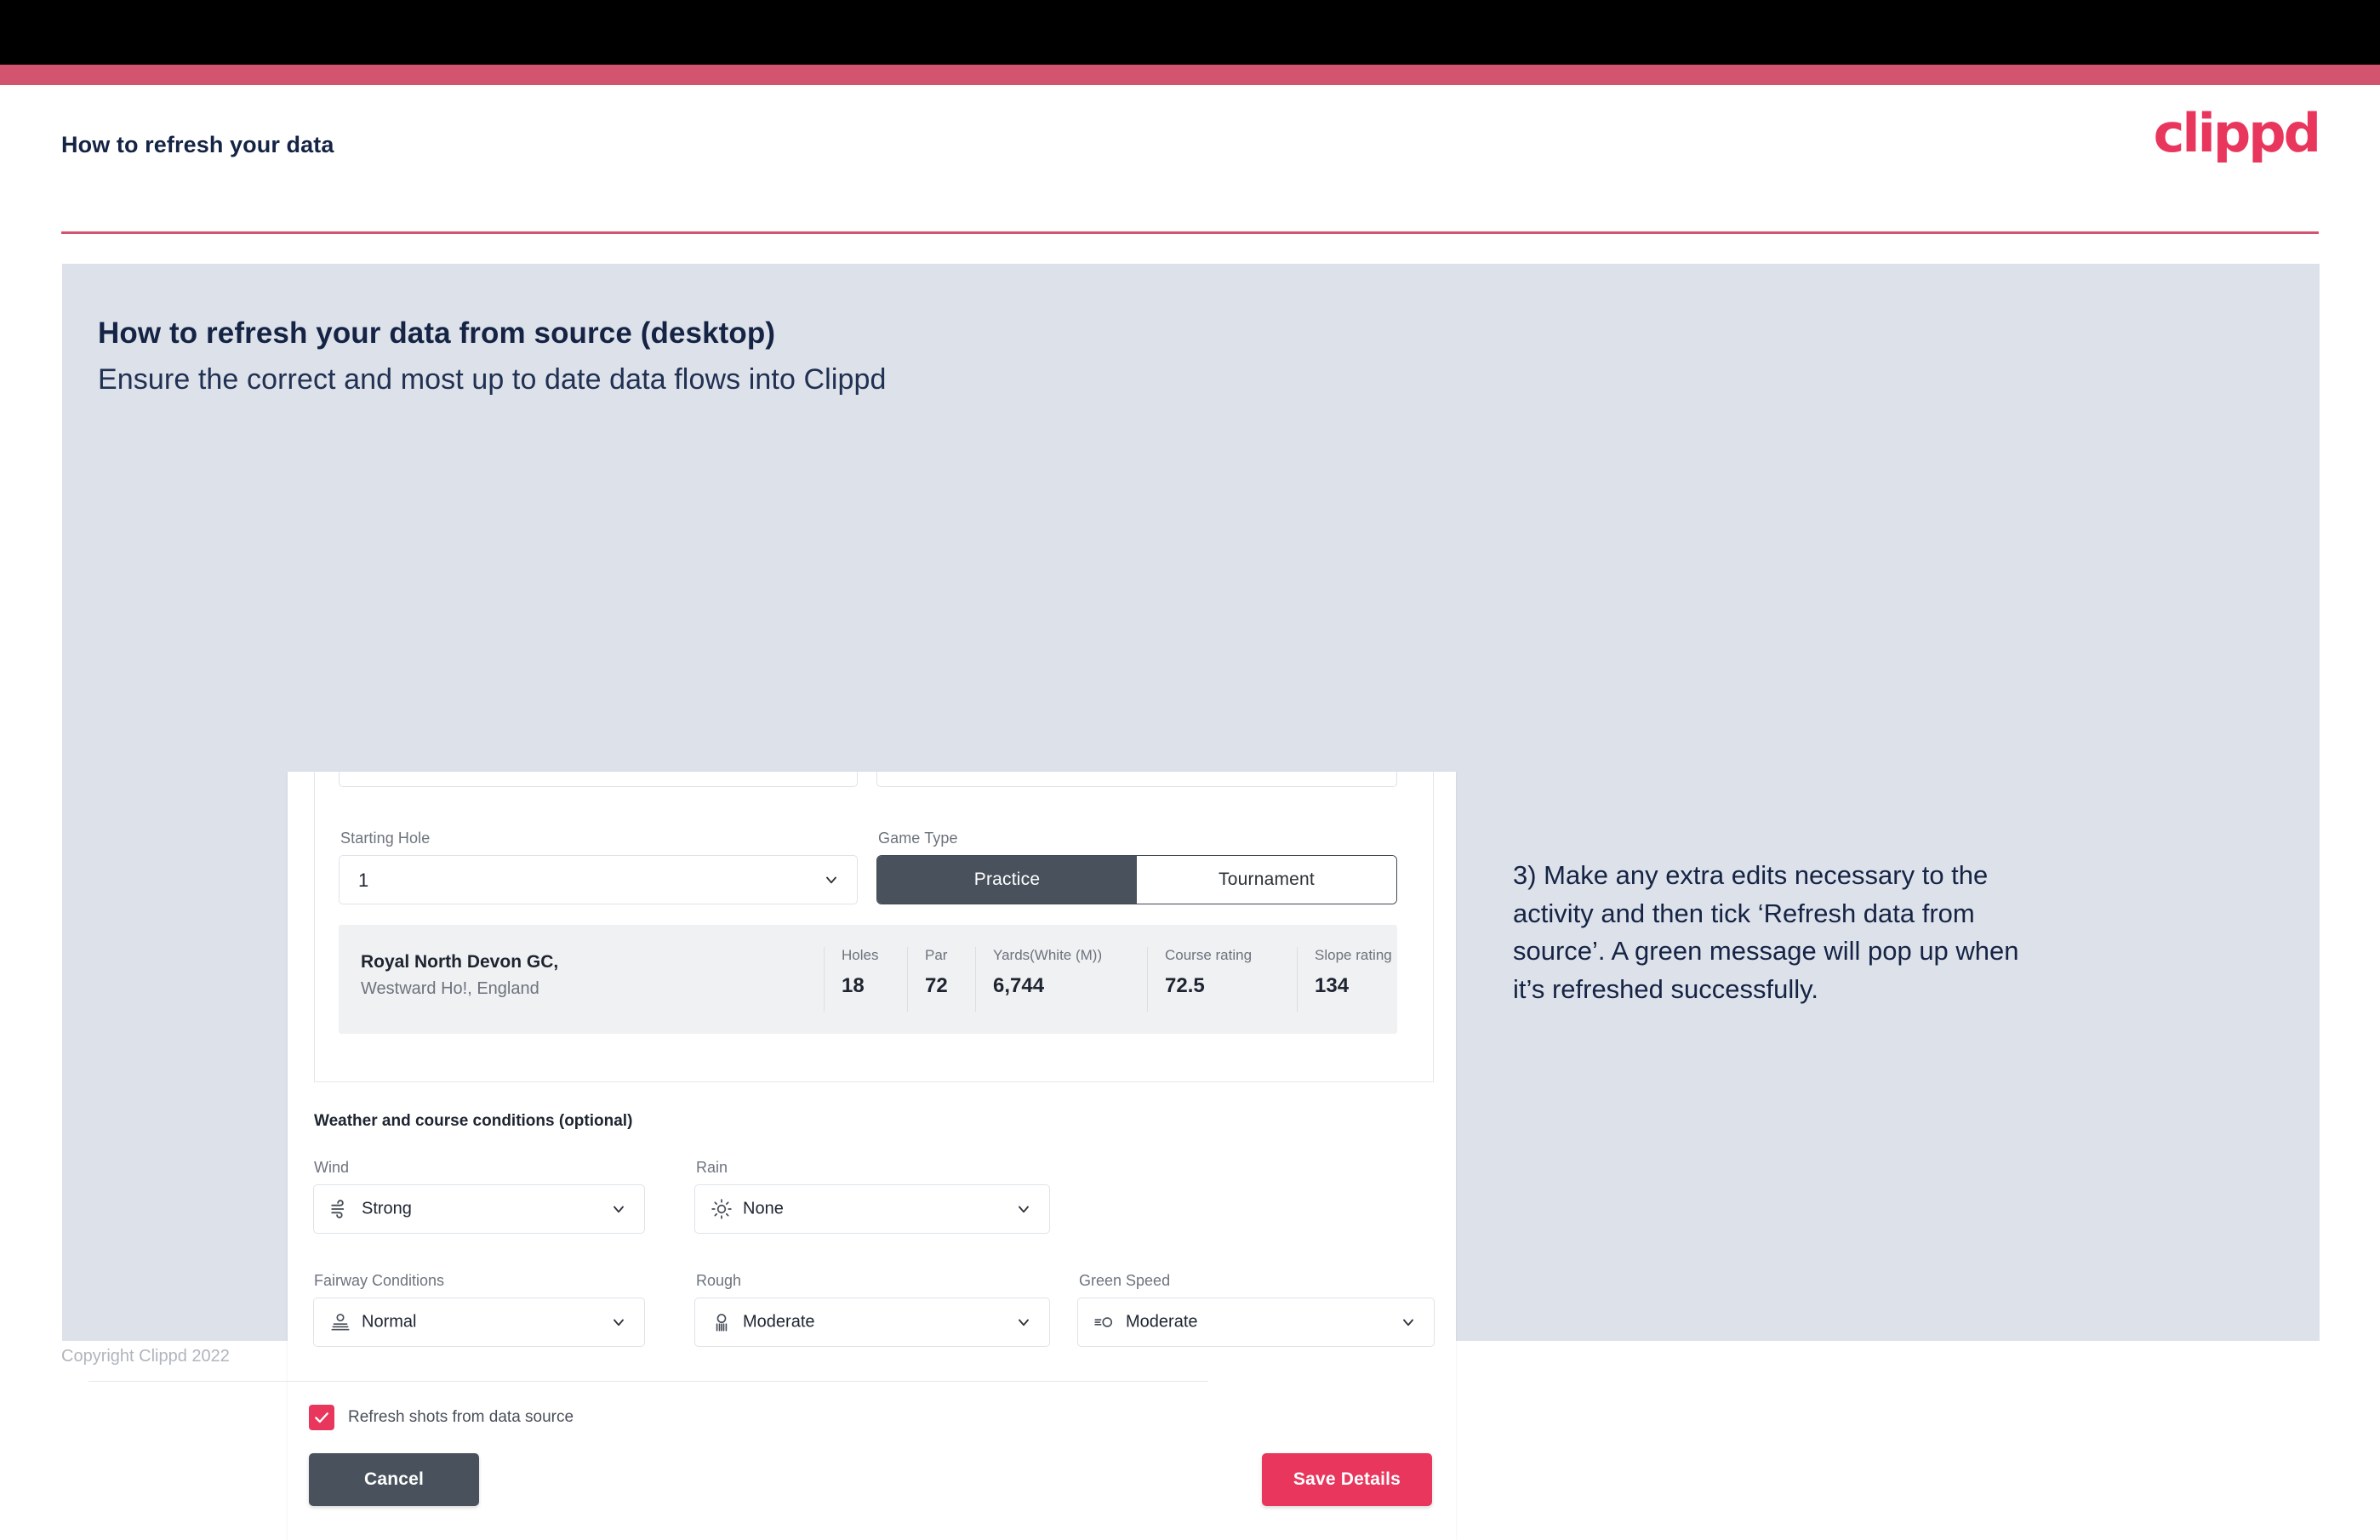 The image size is (2380, 1540). I want to click on game-type-toggle-group: Practice Tournament, so click(1136, 879).